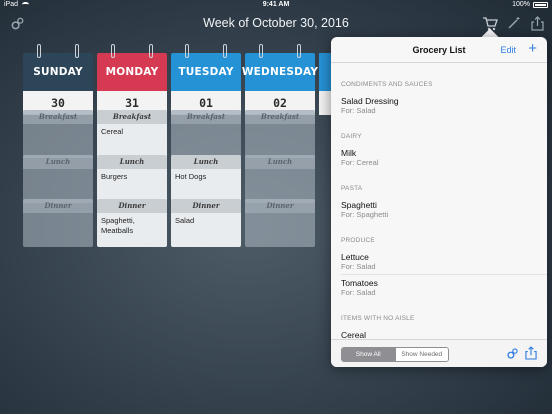  What do you see at coordinates (58, 67) in the screenshot?
I see `day-header: SUNDAY` at bounding box center [58, 67].